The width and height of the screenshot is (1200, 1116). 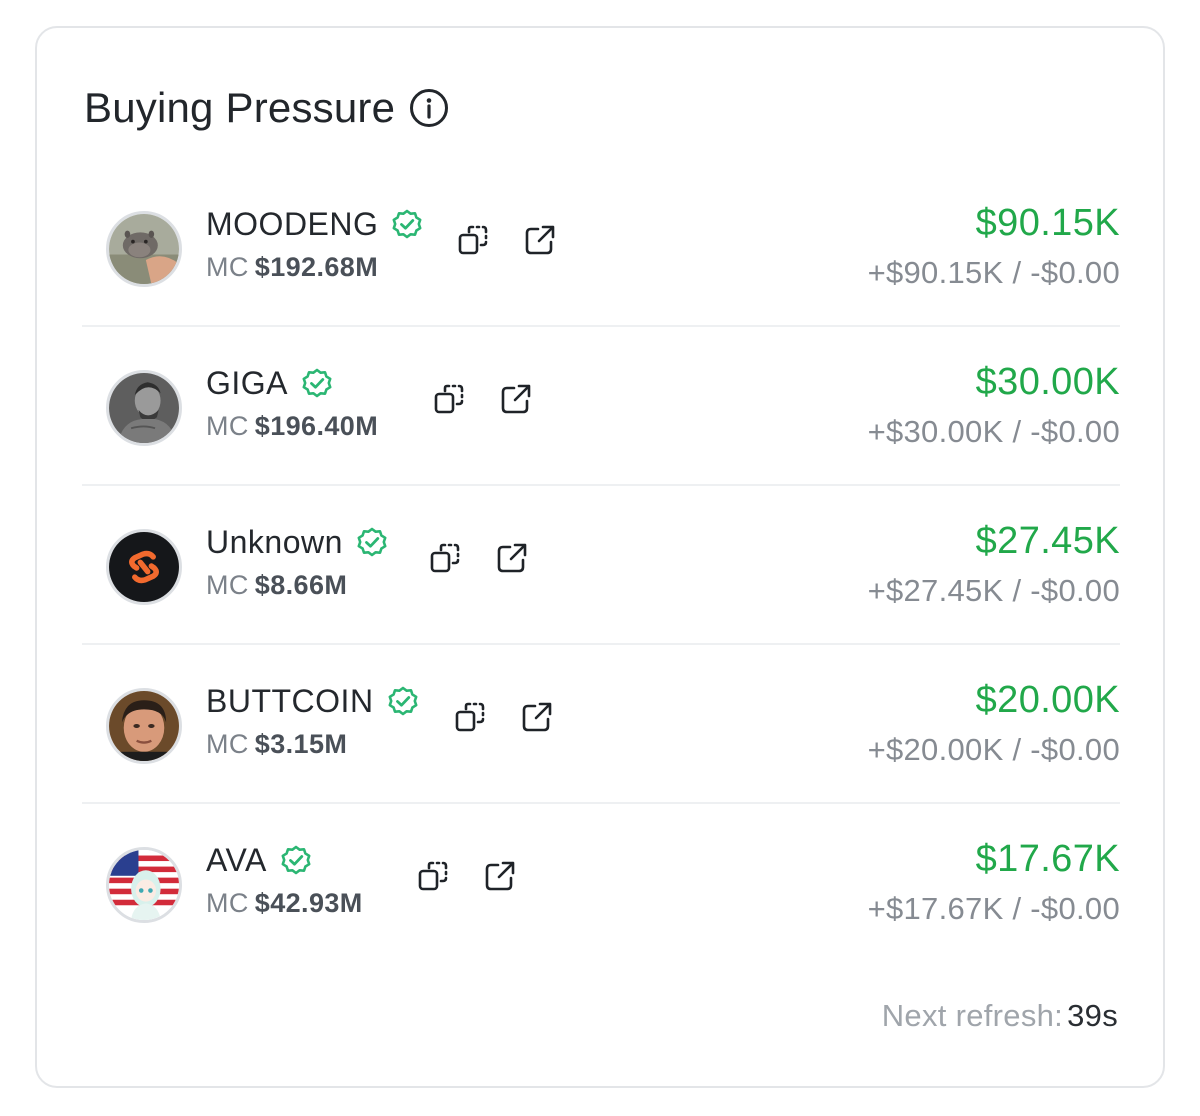 I want to click on token-name: AVA, so click(x=236, y=860).